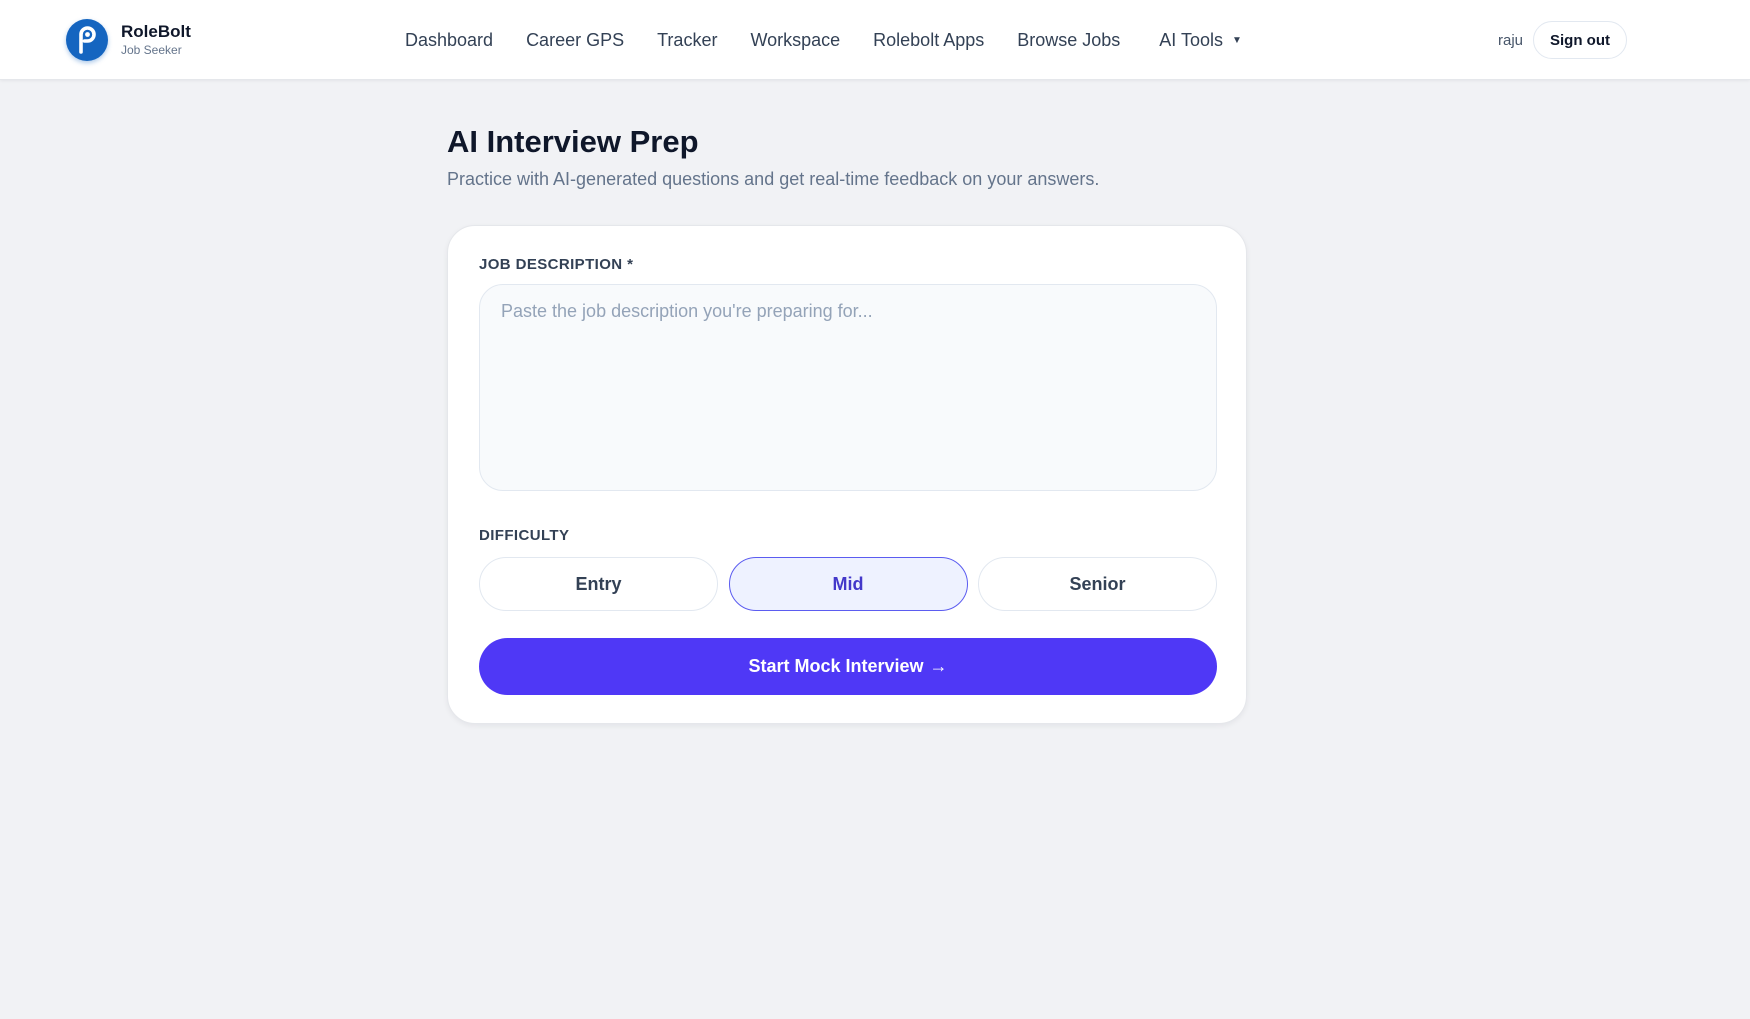  I want to click on start-mock-interview-label: Start Mock Interview, so click(836, 666).